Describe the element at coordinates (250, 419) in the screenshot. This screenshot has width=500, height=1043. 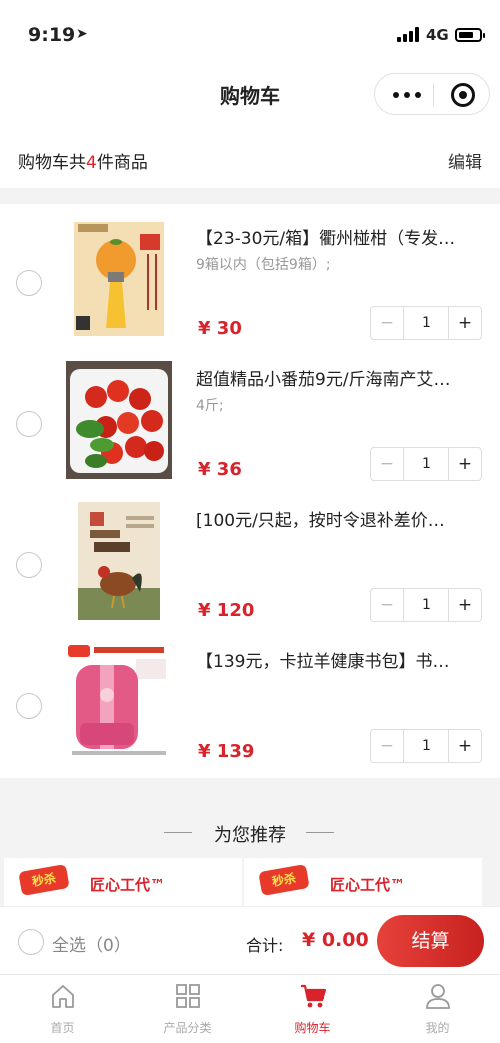
I see `cart-item: 超值精品小番茄9元/斤海南产艾… 4斤; ¥ 36 − 1 +` at that location.